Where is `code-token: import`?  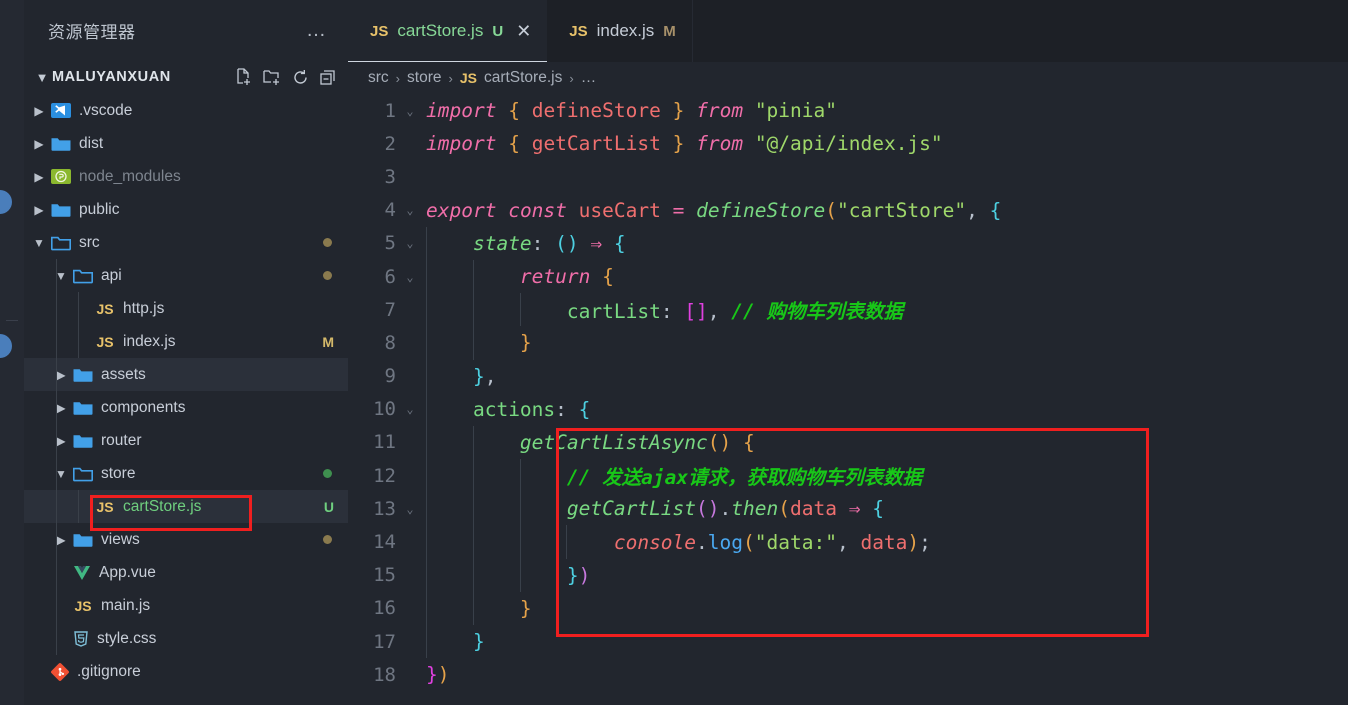
code-token: import is located at coordinates (461, 144).